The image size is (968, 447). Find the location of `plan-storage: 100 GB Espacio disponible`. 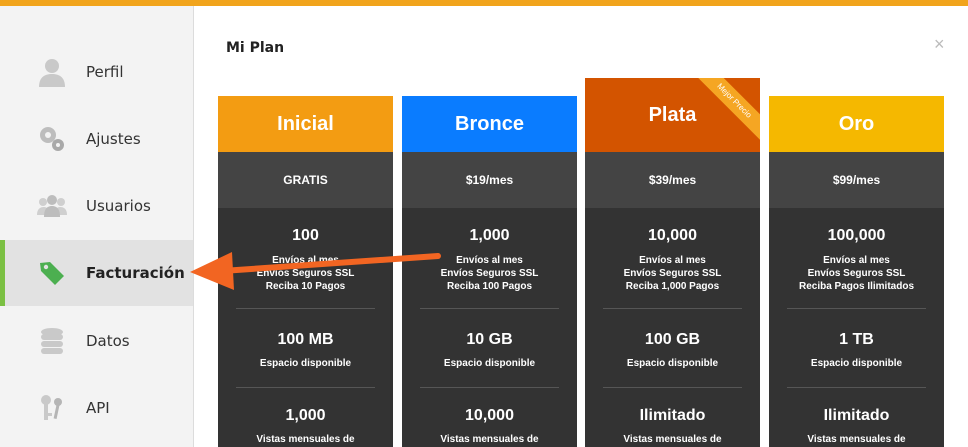

plan-storage: 100 GB Espacio disponible is located at coordinates (672, 348).